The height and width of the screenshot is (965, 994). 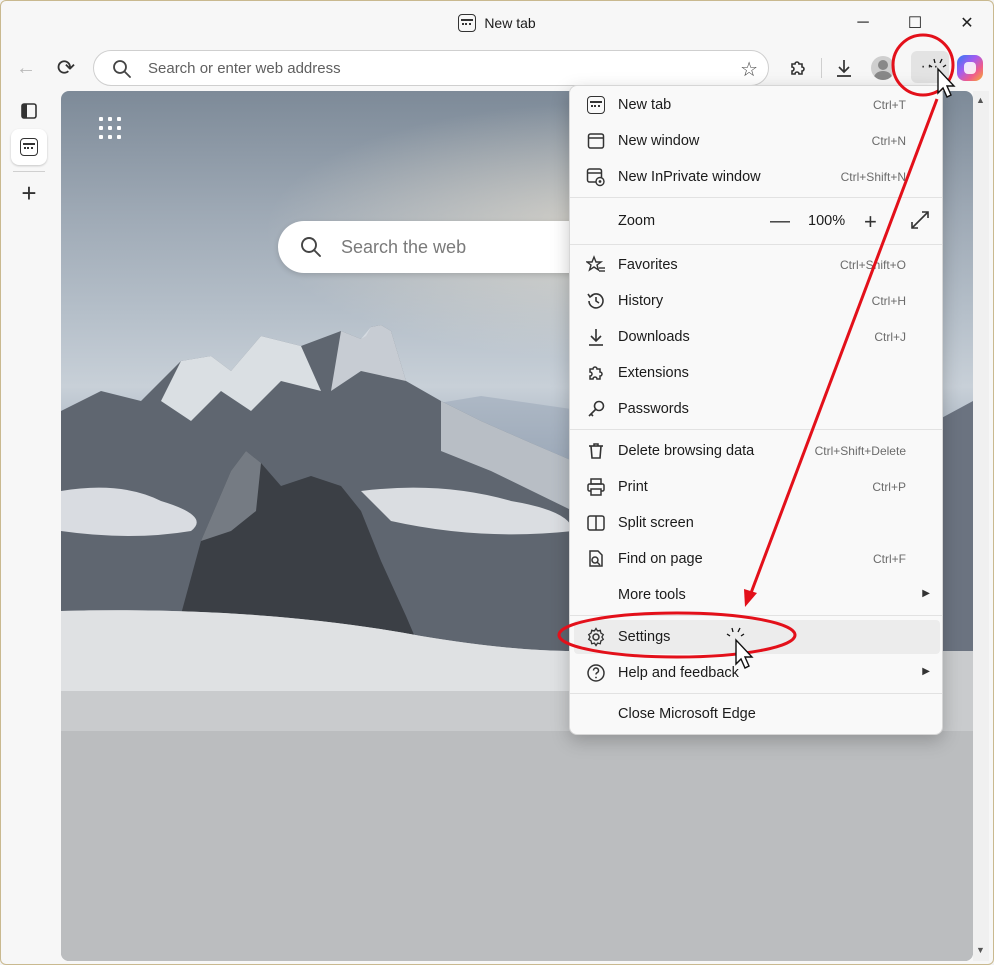 I want to click on menu-item-favorites: Favorites Ctrl+Shift+O, so click(x=757, y=265).